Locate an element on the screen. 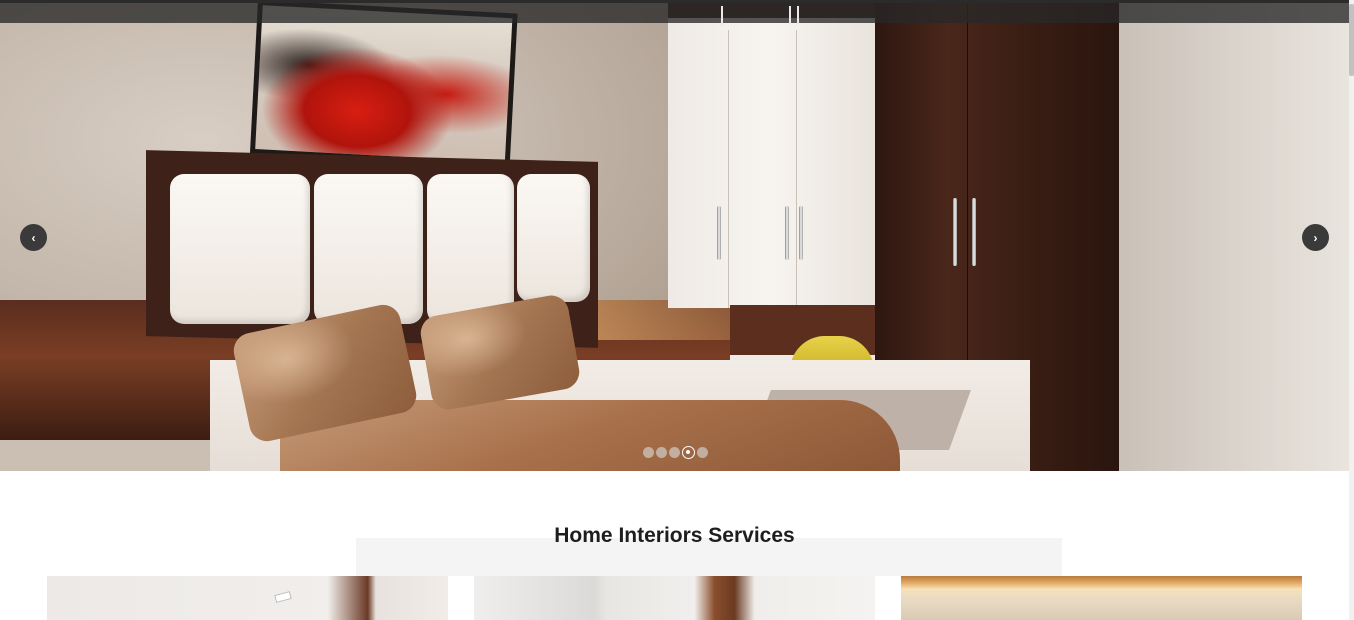 The image size is (1354, 620). top-header-bar is located at coordinates (674, 13).